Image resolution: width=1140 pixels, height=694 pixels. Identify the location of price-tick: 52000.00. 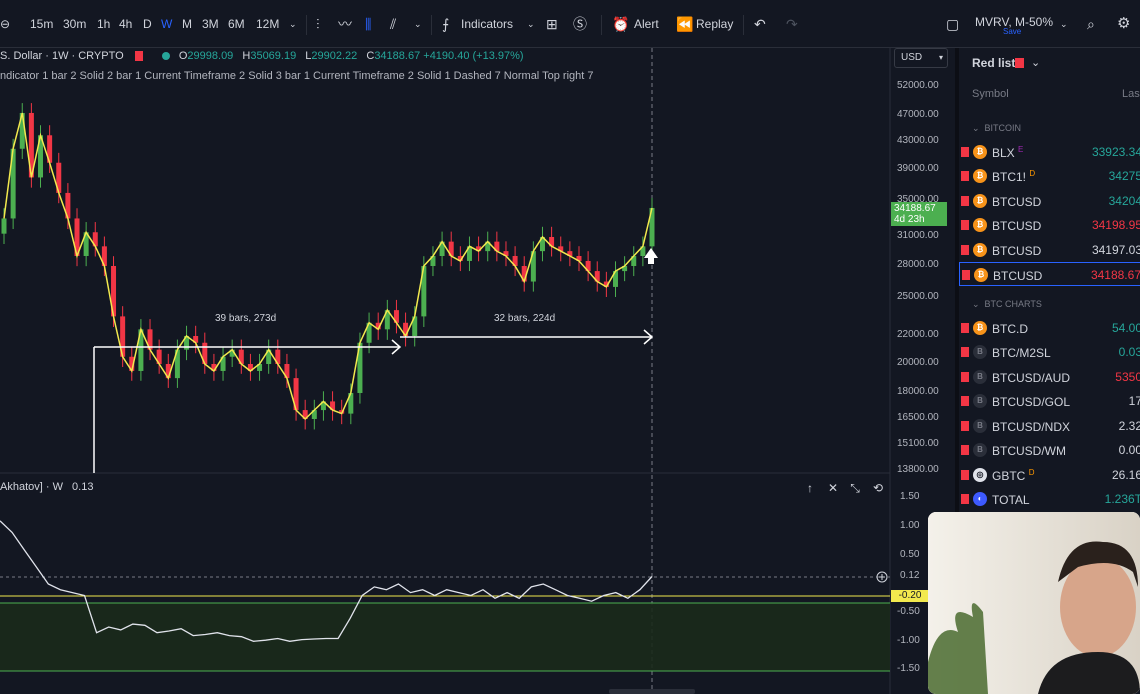
(918, 85).